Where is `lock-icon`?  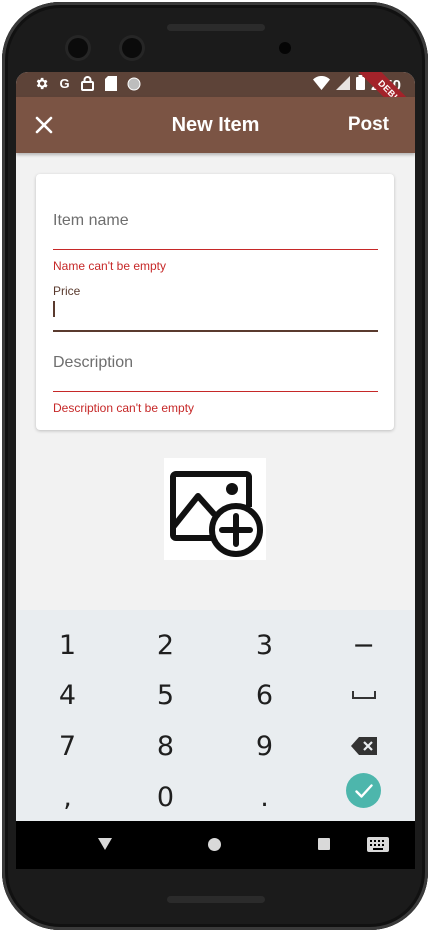 lock-icon is located at coordinates (87, 83).